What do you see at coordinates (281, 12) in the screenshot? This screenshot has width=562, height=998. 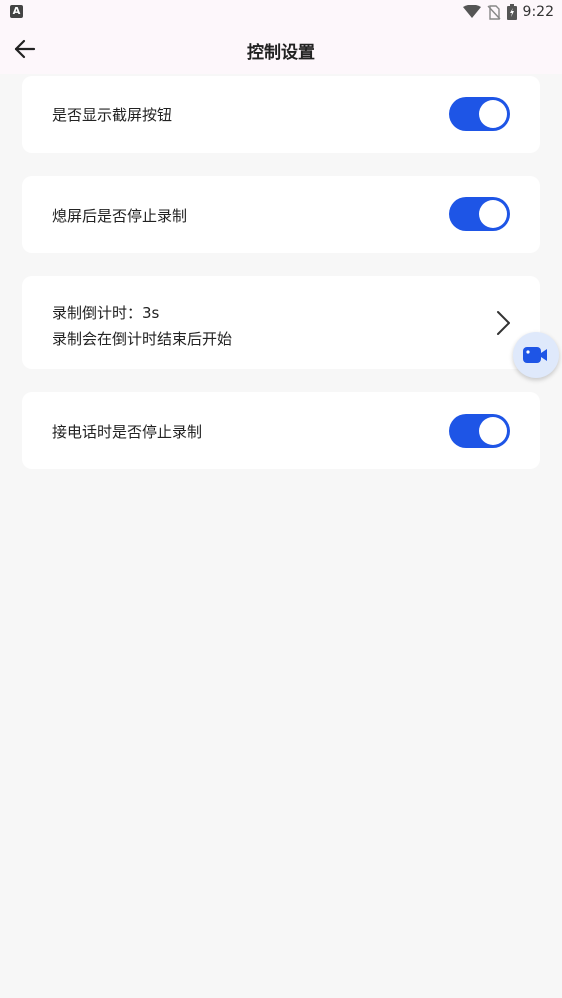 I see `status-bar: A 9:22` at bounding box center [281, 12].